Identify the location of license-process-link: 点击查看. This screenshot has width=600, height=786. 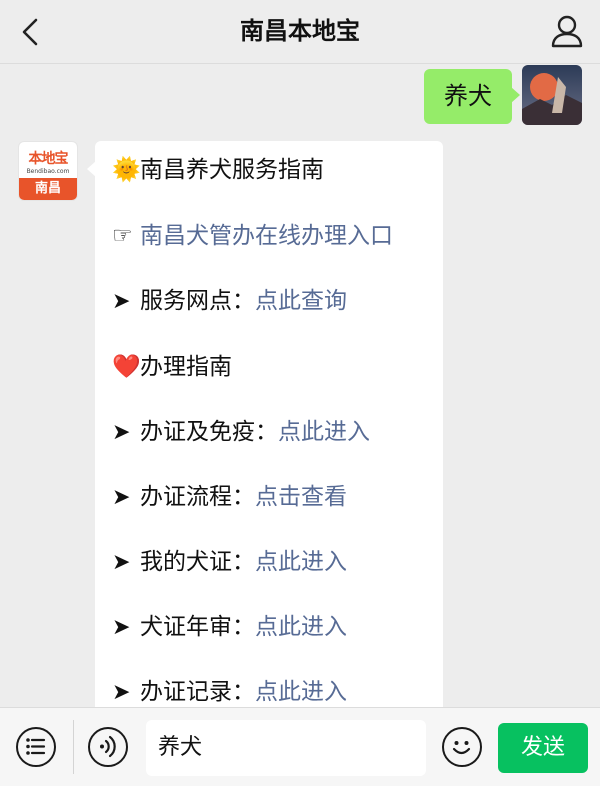
(301, 497).